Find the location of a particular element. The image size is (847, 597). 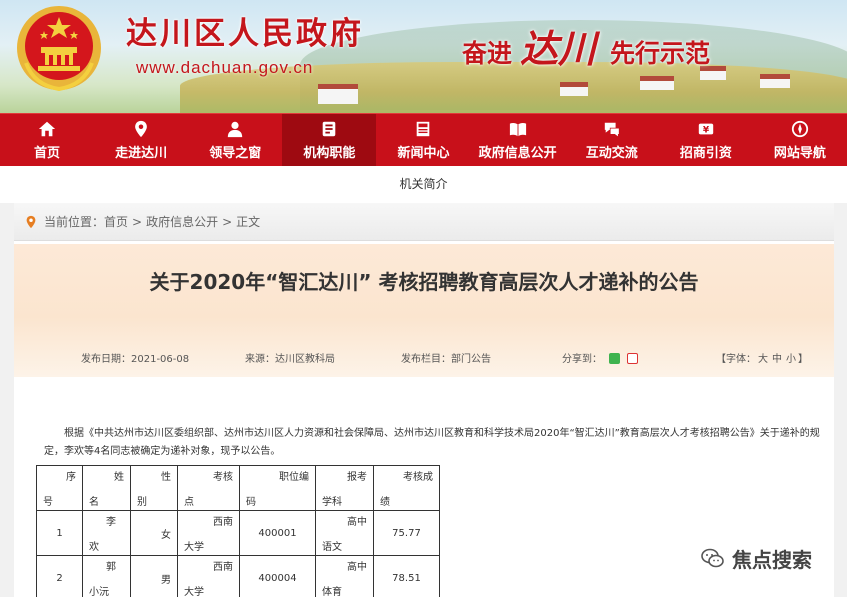

nav-label: 机构职能 is located at coordinates (329, 153).